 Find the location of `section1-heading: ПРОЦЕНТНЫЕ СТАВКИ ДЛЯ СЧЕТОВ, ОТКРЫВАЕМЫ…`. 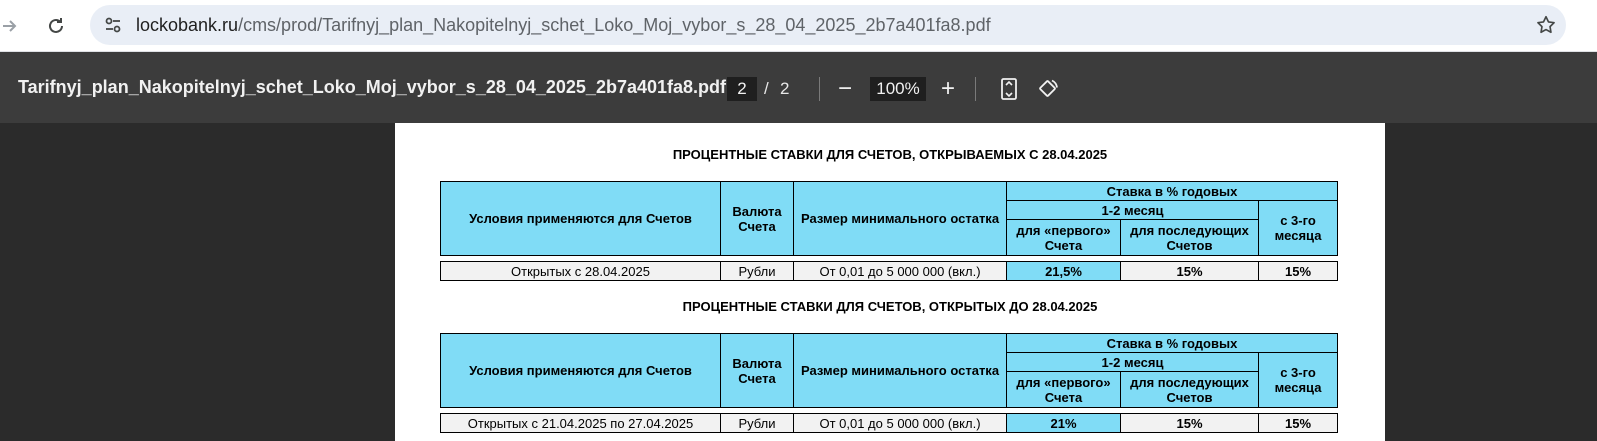

section1-heading: ПРОЦЕНТНЫЕ СТАВКИ ДЛЯ СЧЕТОВ, ОТКРЫВАЕМЫ… is located at coordinates (890, 154).